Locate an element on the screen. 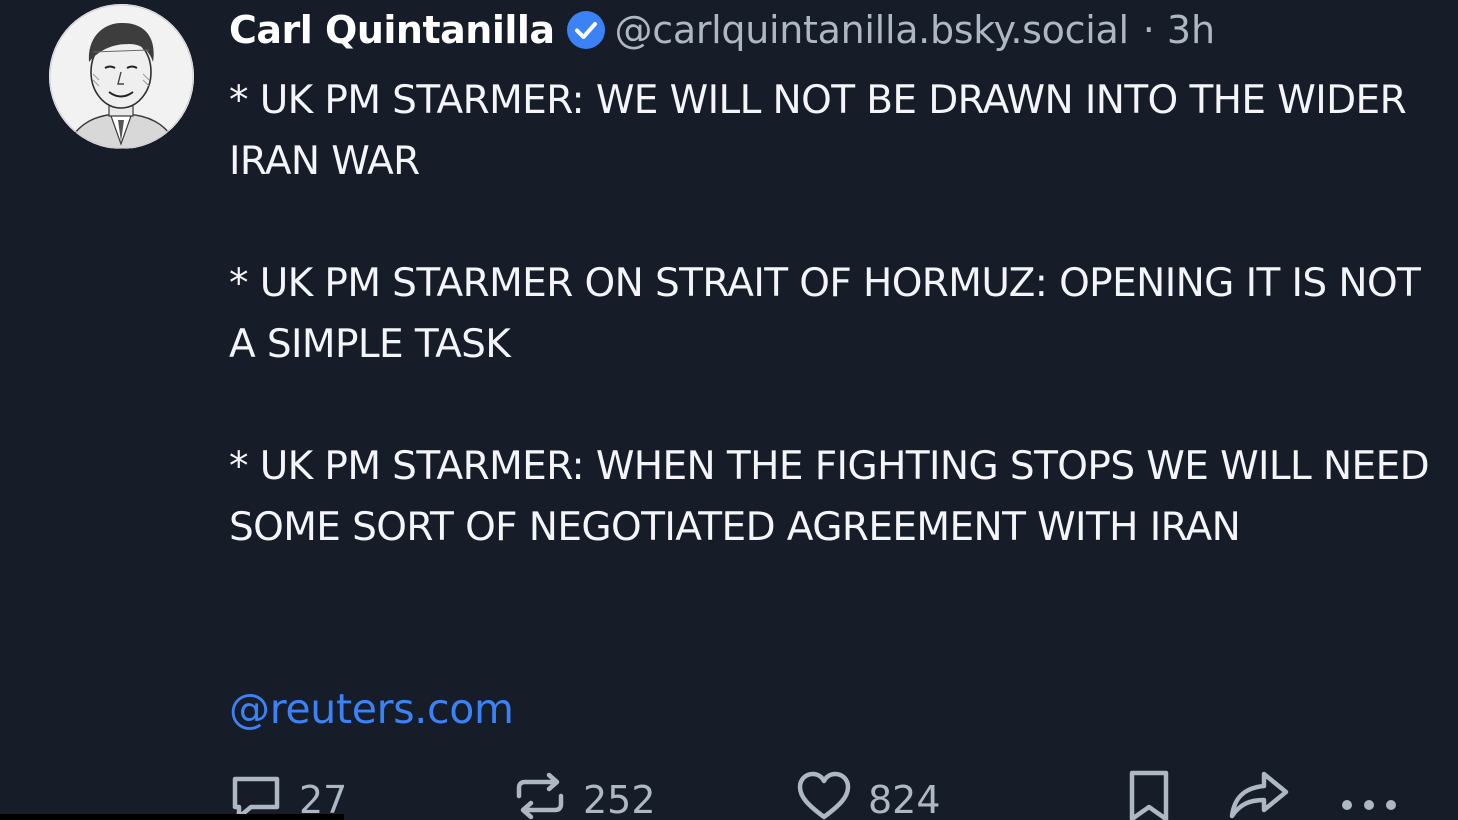 This screenshot has width=1458, height=820. more-options-icon is located at coordinates (1369, 799).